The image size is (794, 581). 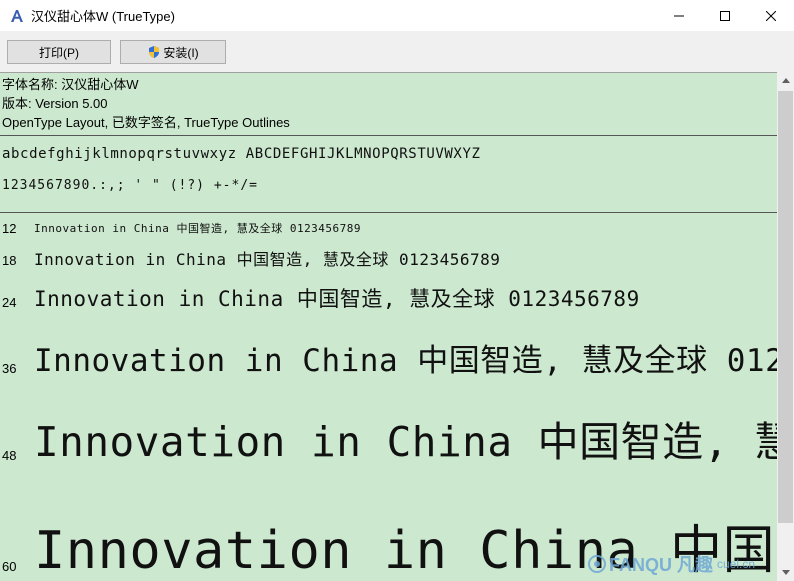 I want to click on watermark: FANQU 凡趣 cuel.cn, so click(x=671, y=564).